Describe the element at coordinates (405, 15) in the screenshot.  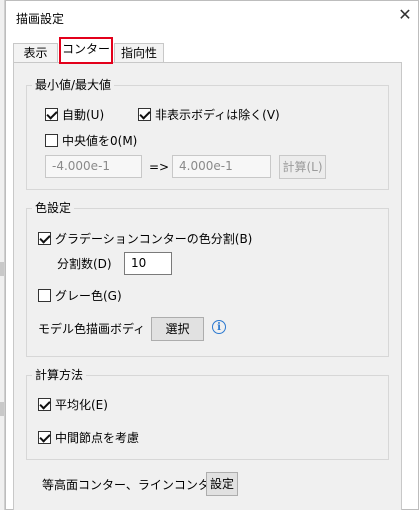
I see `close-icon: ✕` at that location.